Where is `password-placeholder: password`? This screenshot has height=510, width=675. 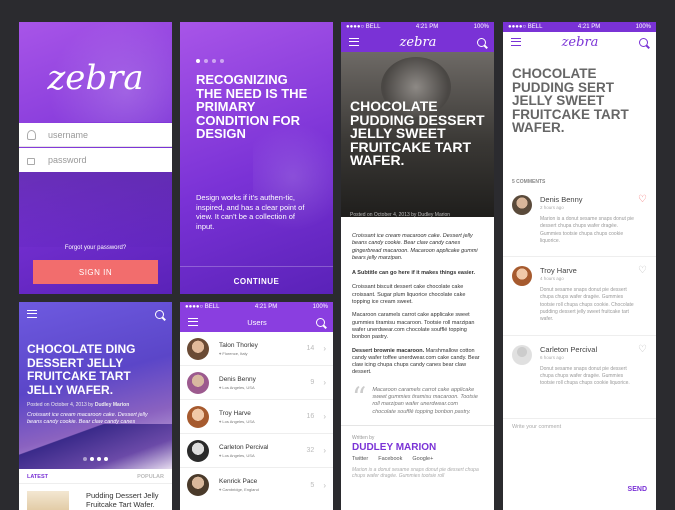
password-placeholder: password is located at coordinates (67, 160).